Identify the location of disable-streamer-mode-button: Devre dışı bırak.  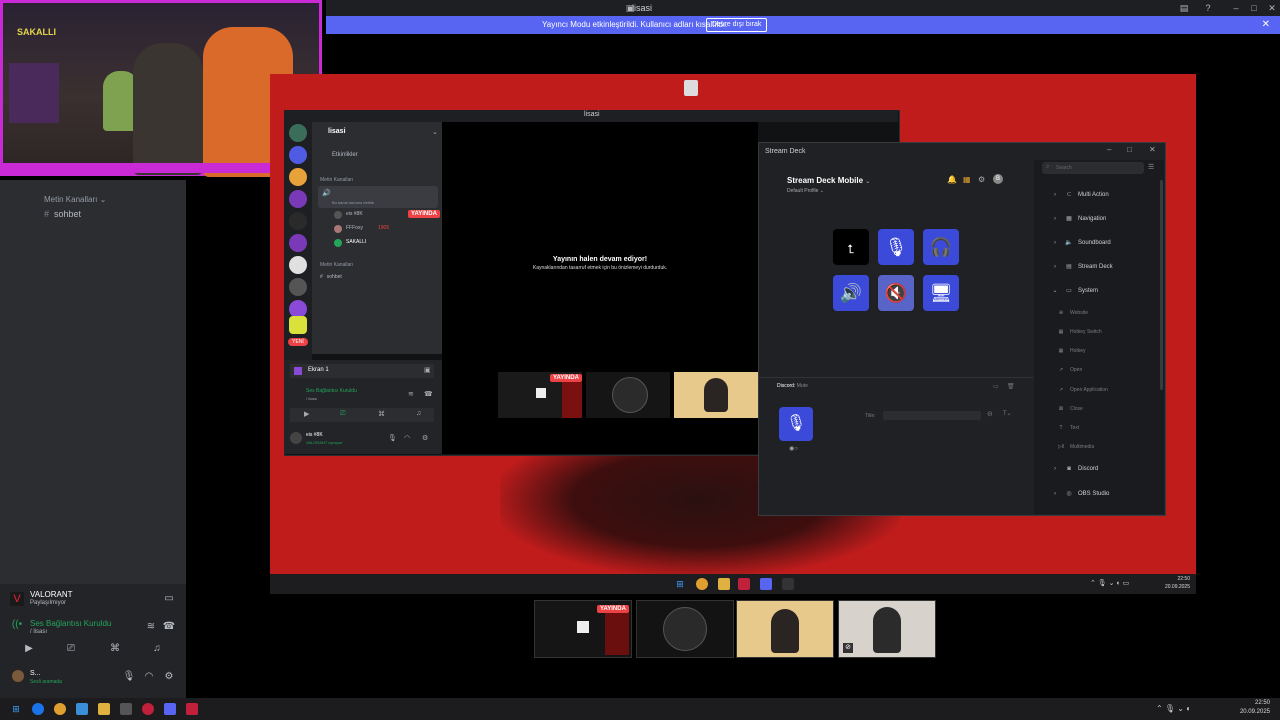
(737, 25).